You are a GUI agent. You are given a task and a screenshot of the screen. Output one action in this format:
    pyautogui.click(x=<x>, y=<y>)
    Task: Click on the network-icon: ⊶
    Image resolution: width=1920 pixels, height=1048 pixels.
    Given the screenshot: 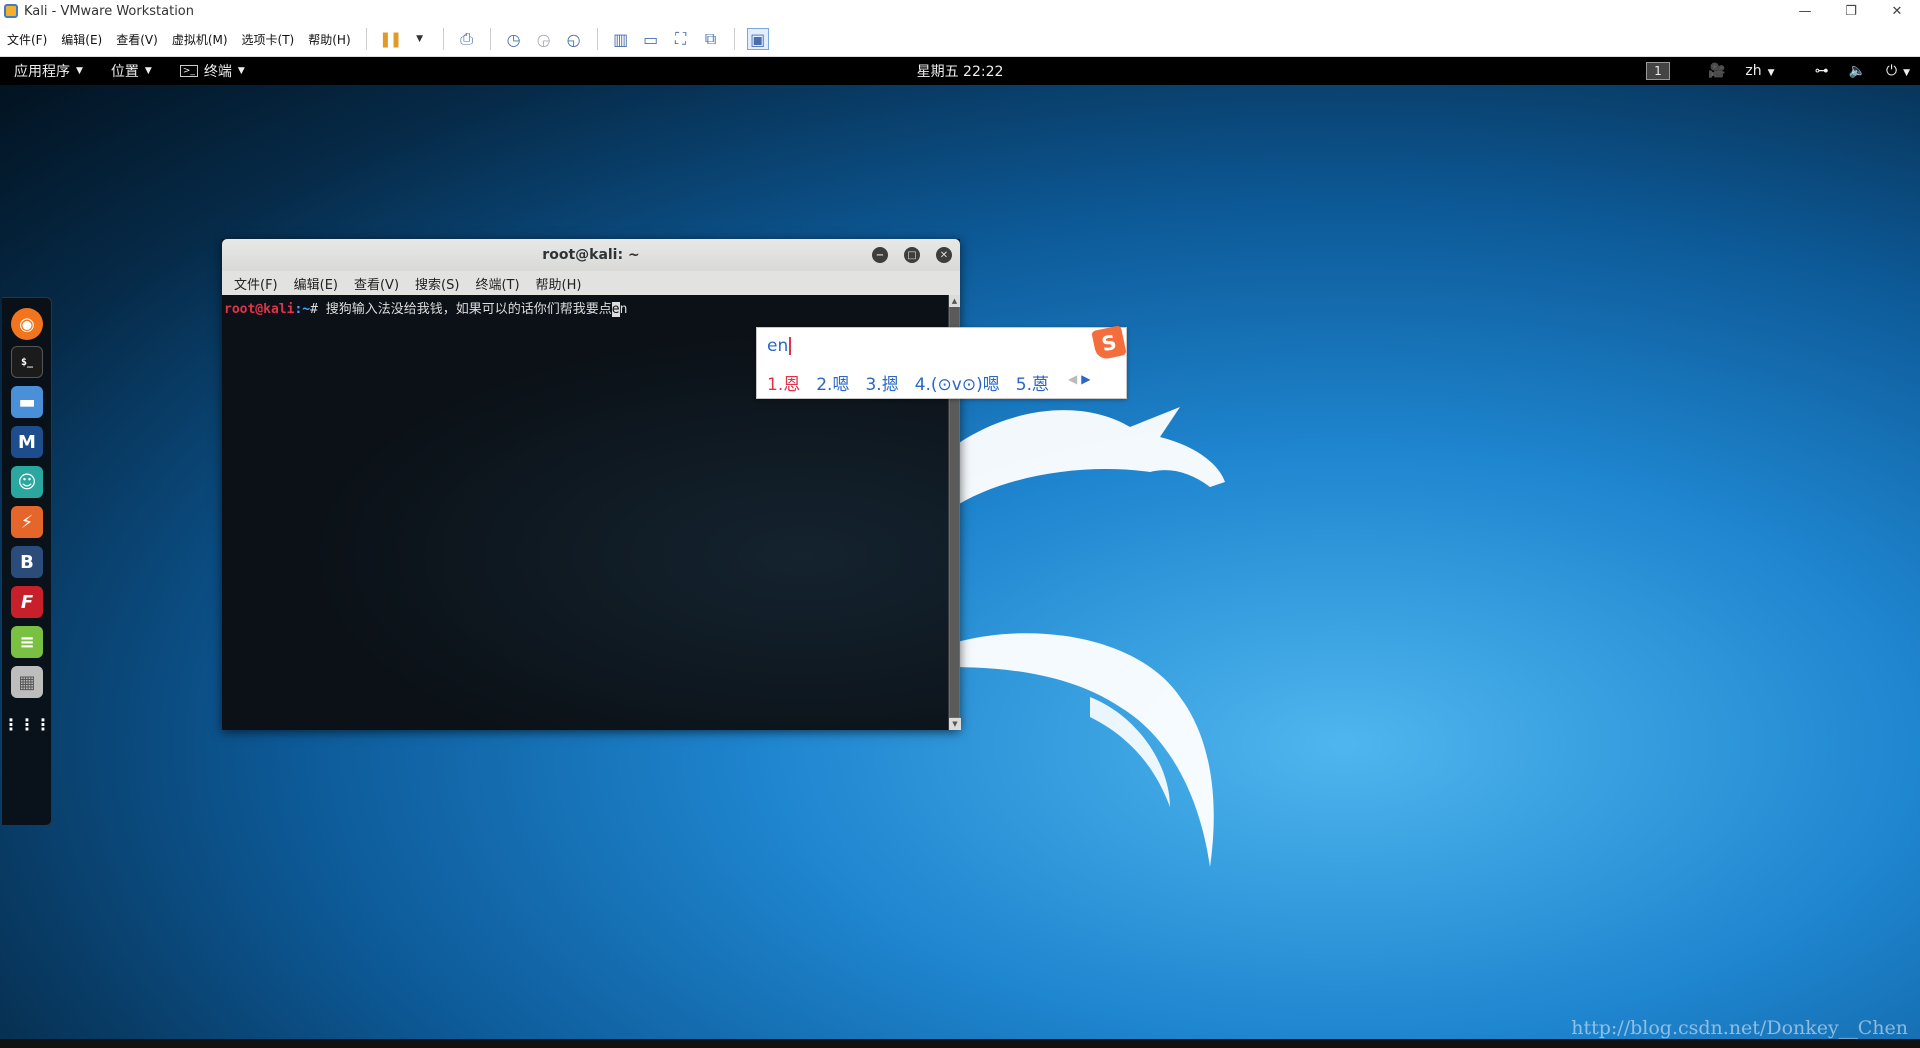 What is the action you would take?
    pyautogui.click(x=1822, y=71)
    